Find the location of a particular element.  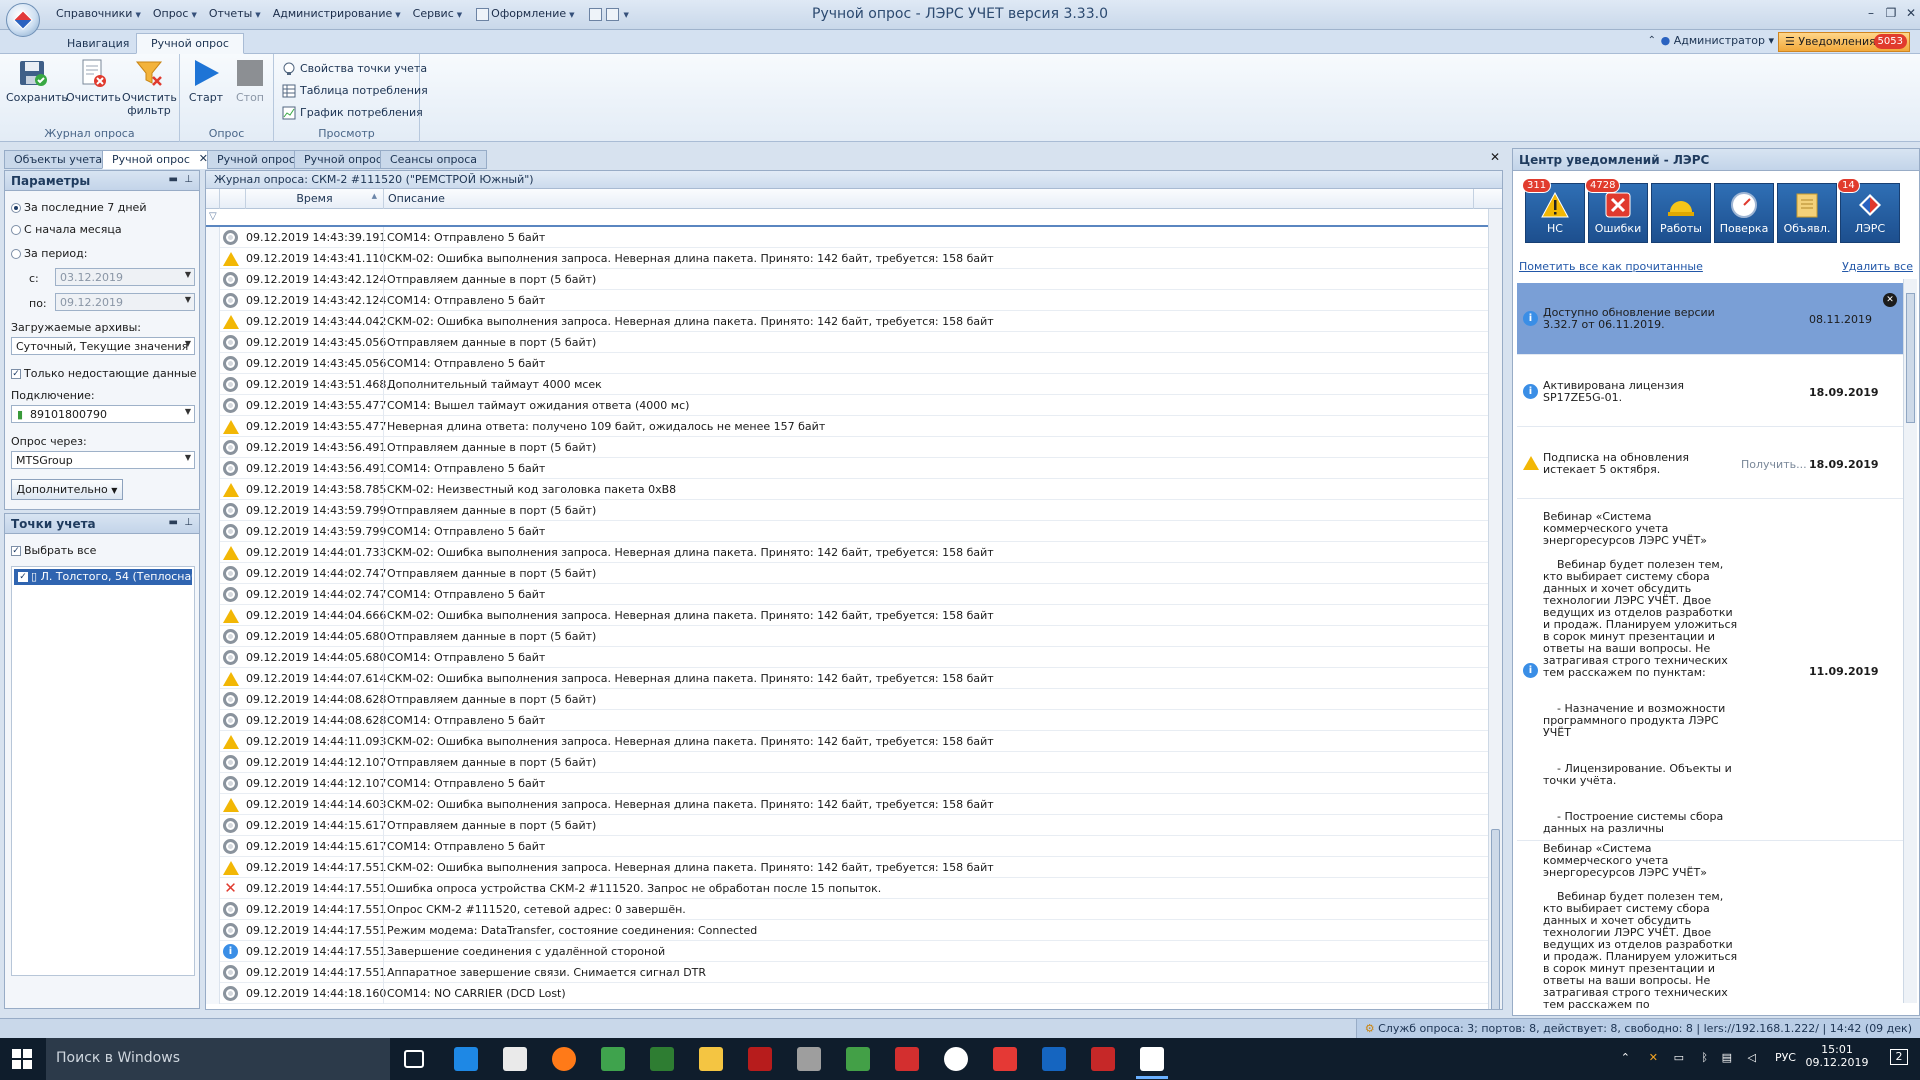

edge-icon is located at coordinates (466, 1059).